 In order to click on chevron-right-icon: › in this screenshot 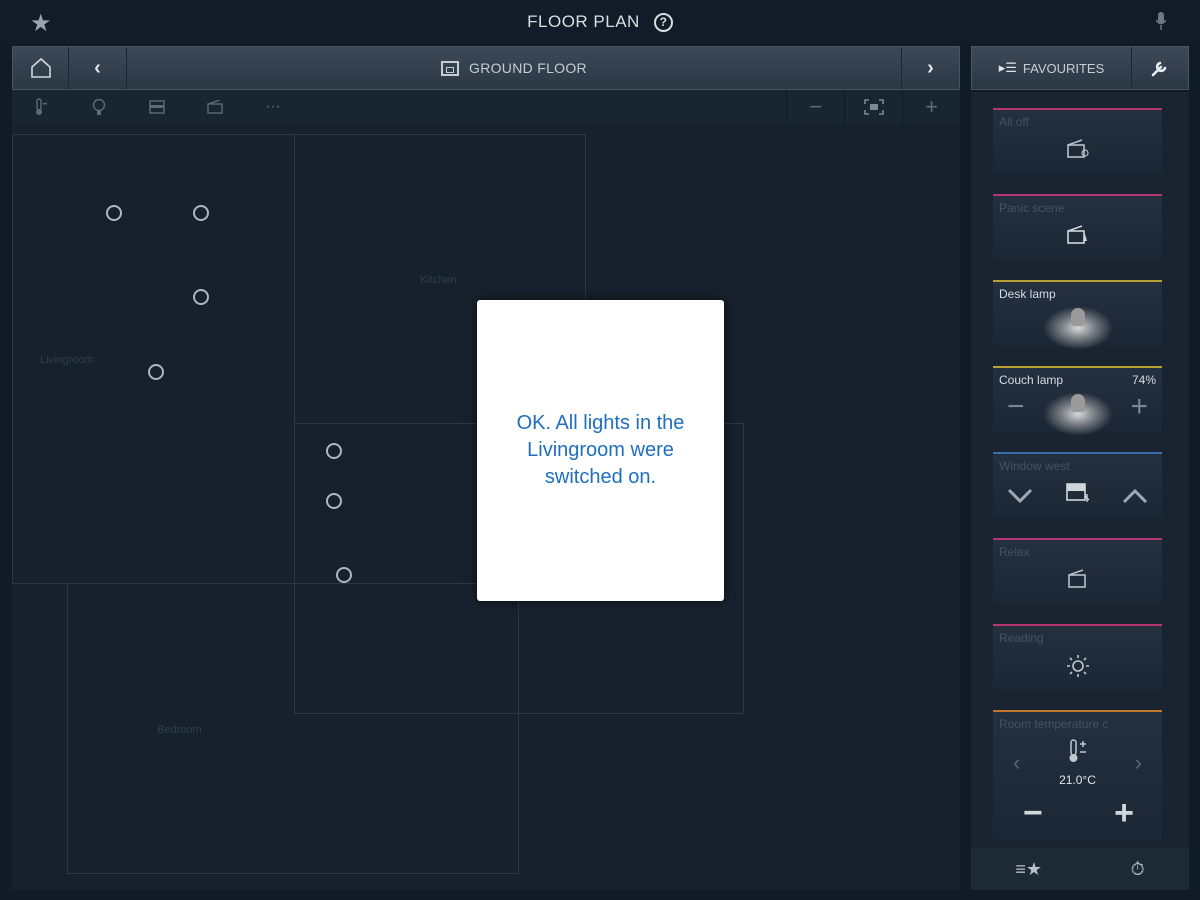, I will do `click(1138, 763)`.